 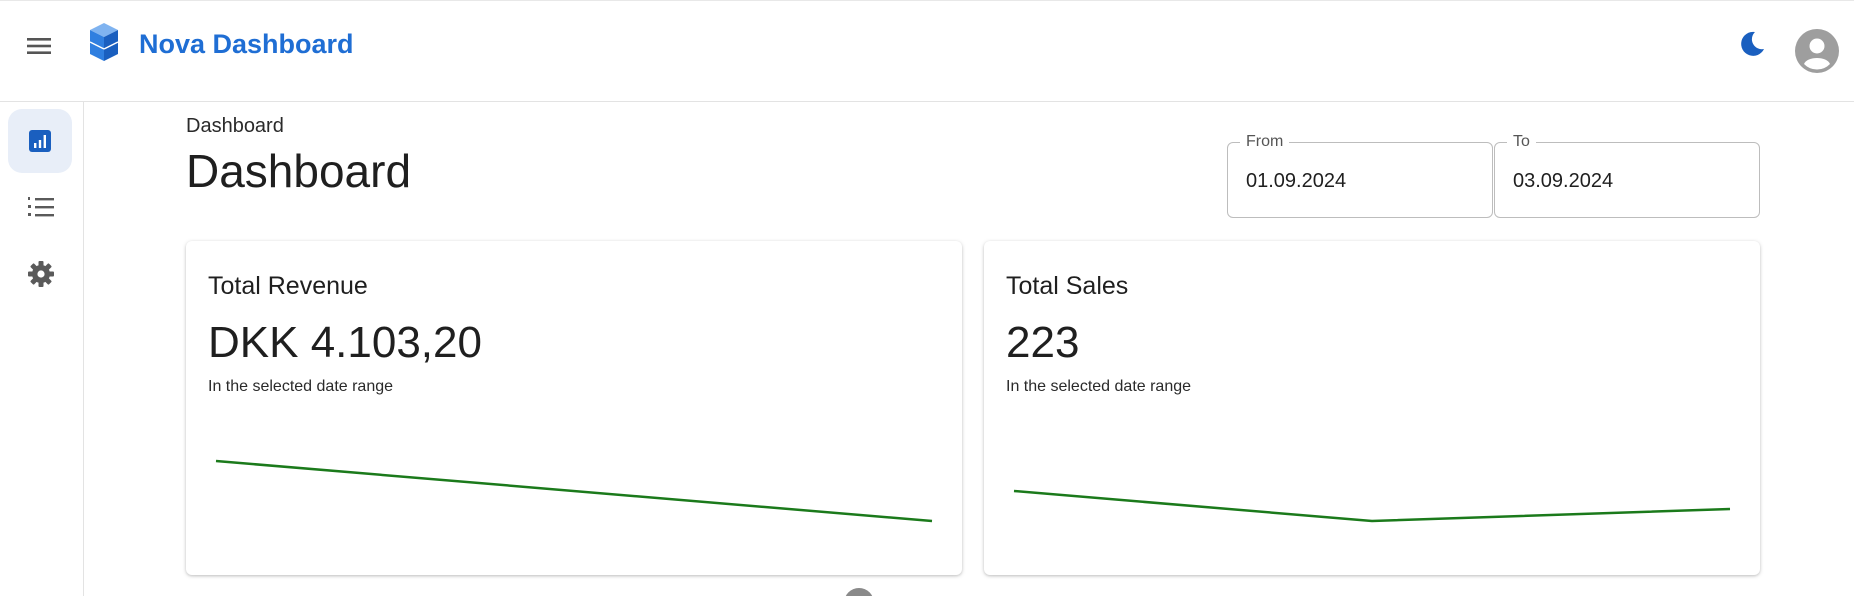 What do you see at coordinates (42, 349) in the screenshot?
I see `sidebar-nav` at bounding box center [42, 349].